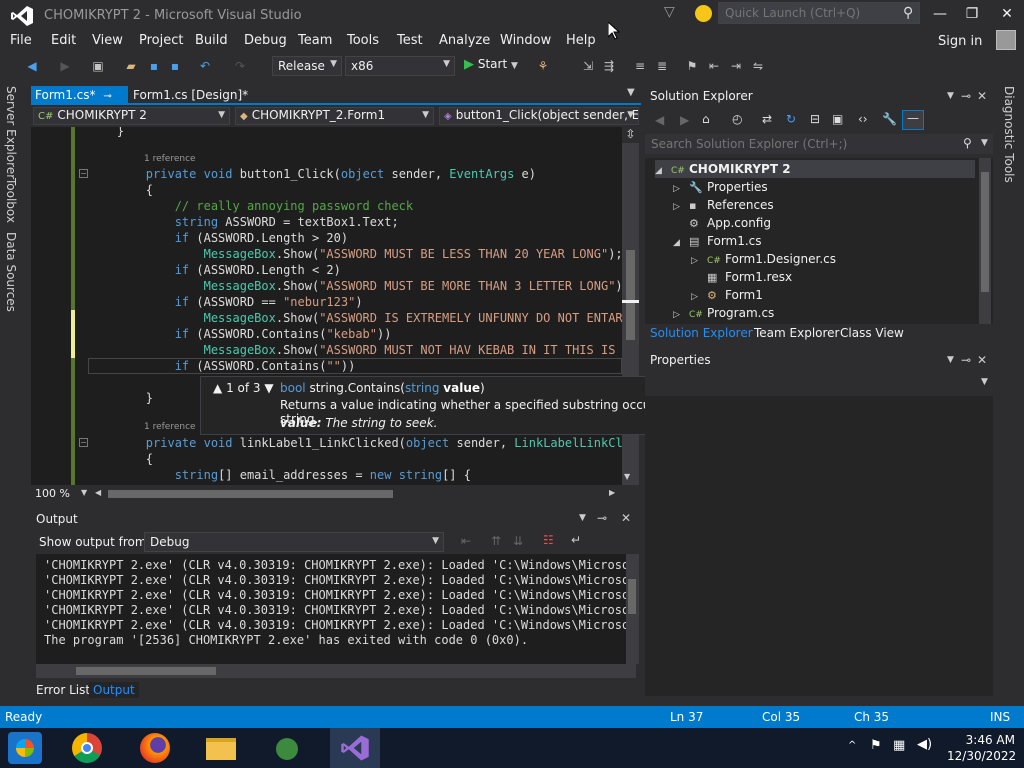 Image resolution: width=1024 pixels, height=768 pixels. I want to click on output-source-select: Debug ▼, so click(294, 542).